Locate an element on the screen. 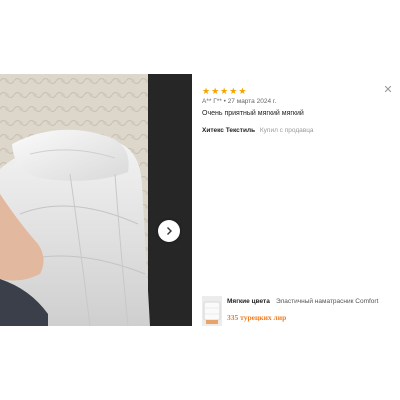 This screenshot has height=400, width=400. close-icon: ✕ is located at coordinates (388, 90).